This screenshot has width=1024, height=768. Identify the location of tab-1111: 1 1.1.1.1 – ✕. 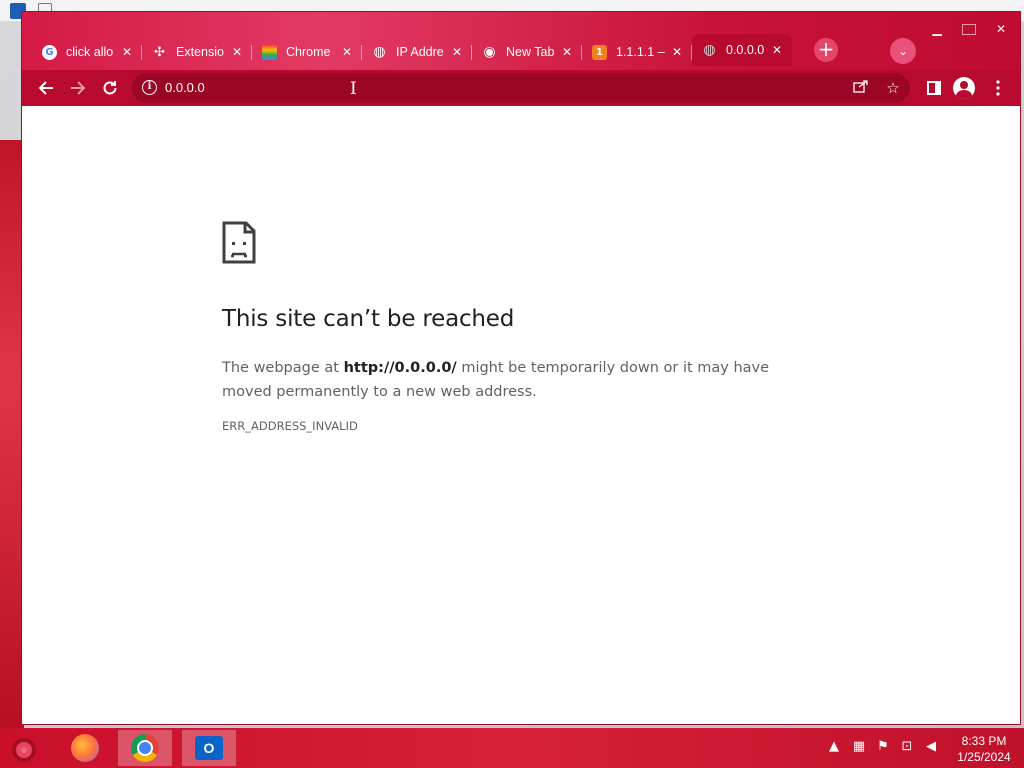
(637, 52).